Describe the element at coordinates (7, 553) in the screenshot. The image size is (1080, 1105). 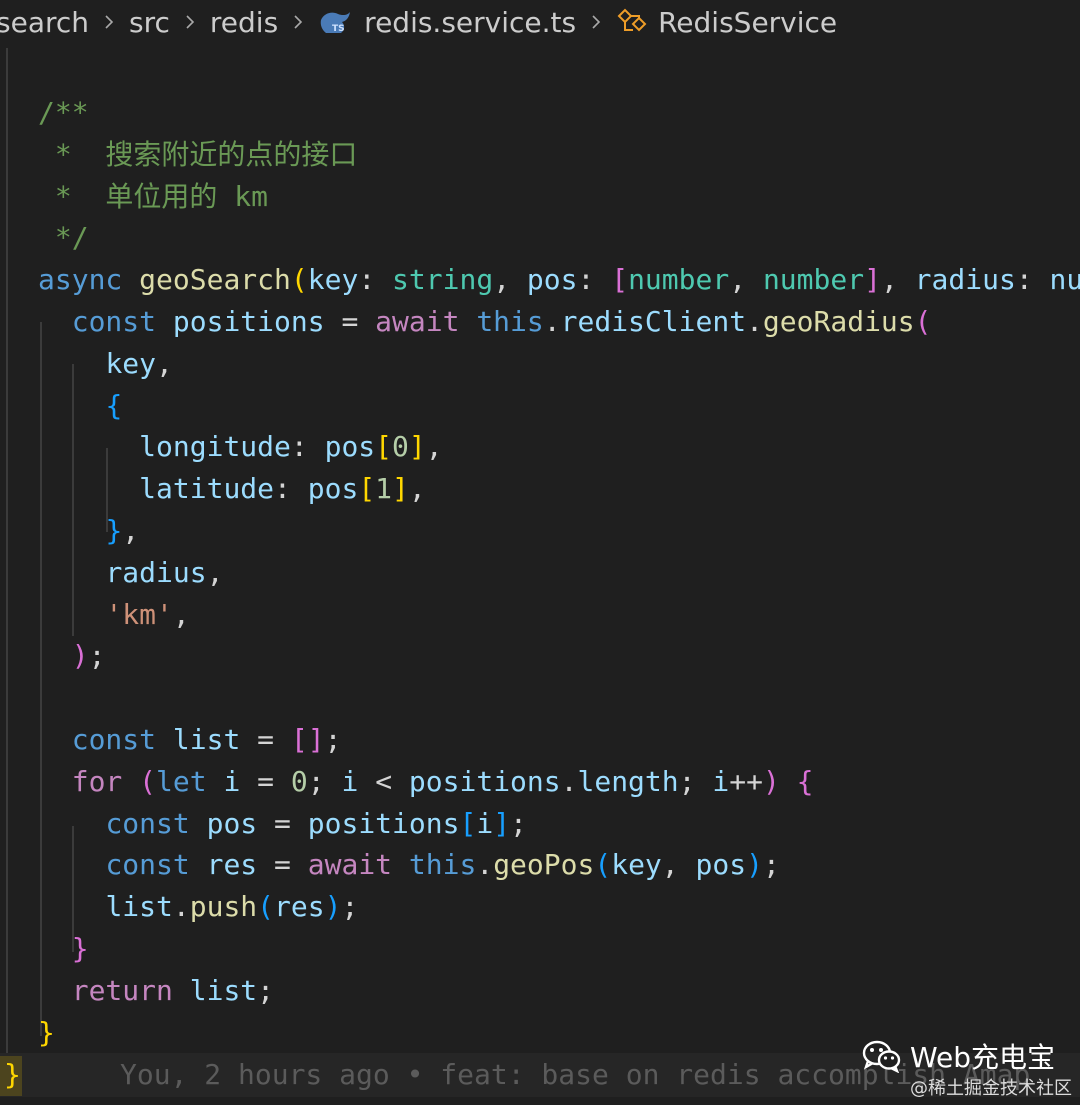
I see `indent-guide` at that location.